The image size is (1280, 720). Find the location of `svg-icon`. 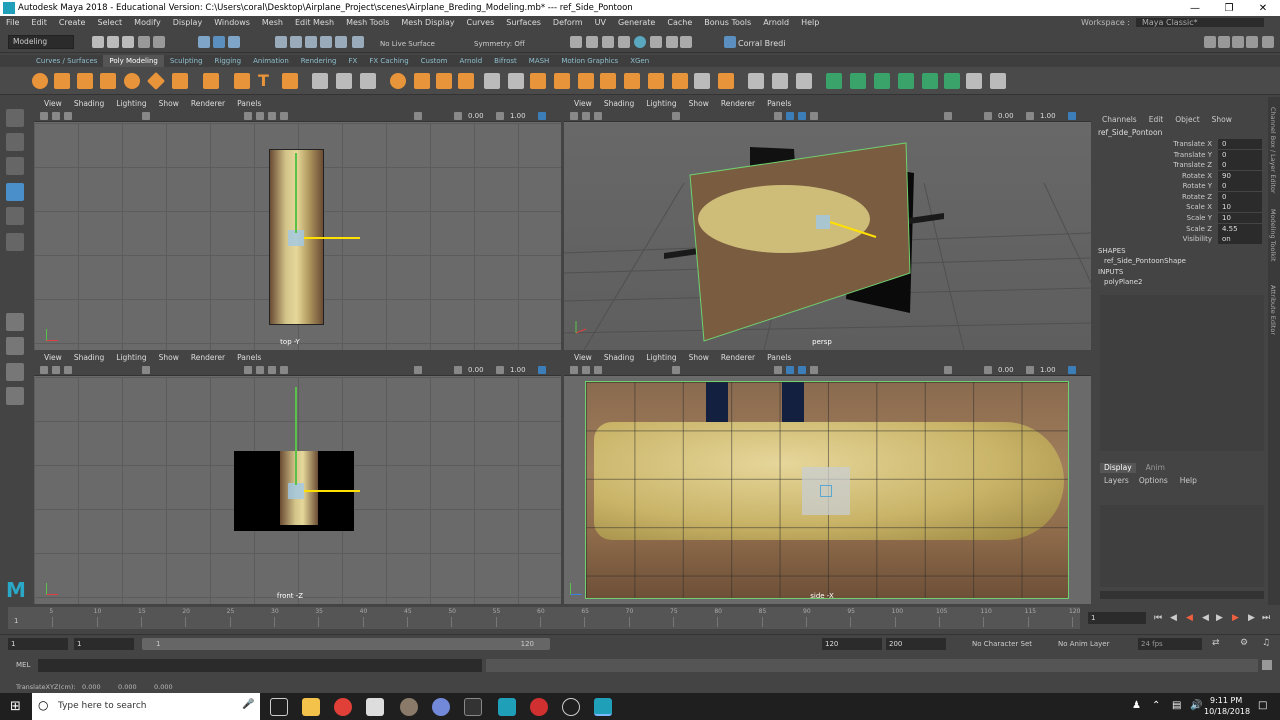

svg-icon is located at coordinates (290, 81).